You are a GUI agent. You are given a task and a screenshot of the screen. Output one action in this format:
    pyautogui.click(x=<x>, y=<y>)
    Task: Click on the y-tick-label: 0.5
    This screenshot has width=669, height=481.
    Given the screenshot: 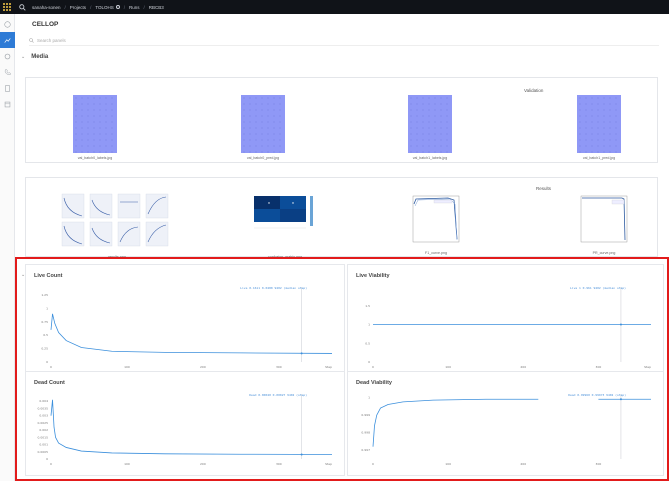 What is the action you would take?
    pyautogui.click(x=45, y=335)
    